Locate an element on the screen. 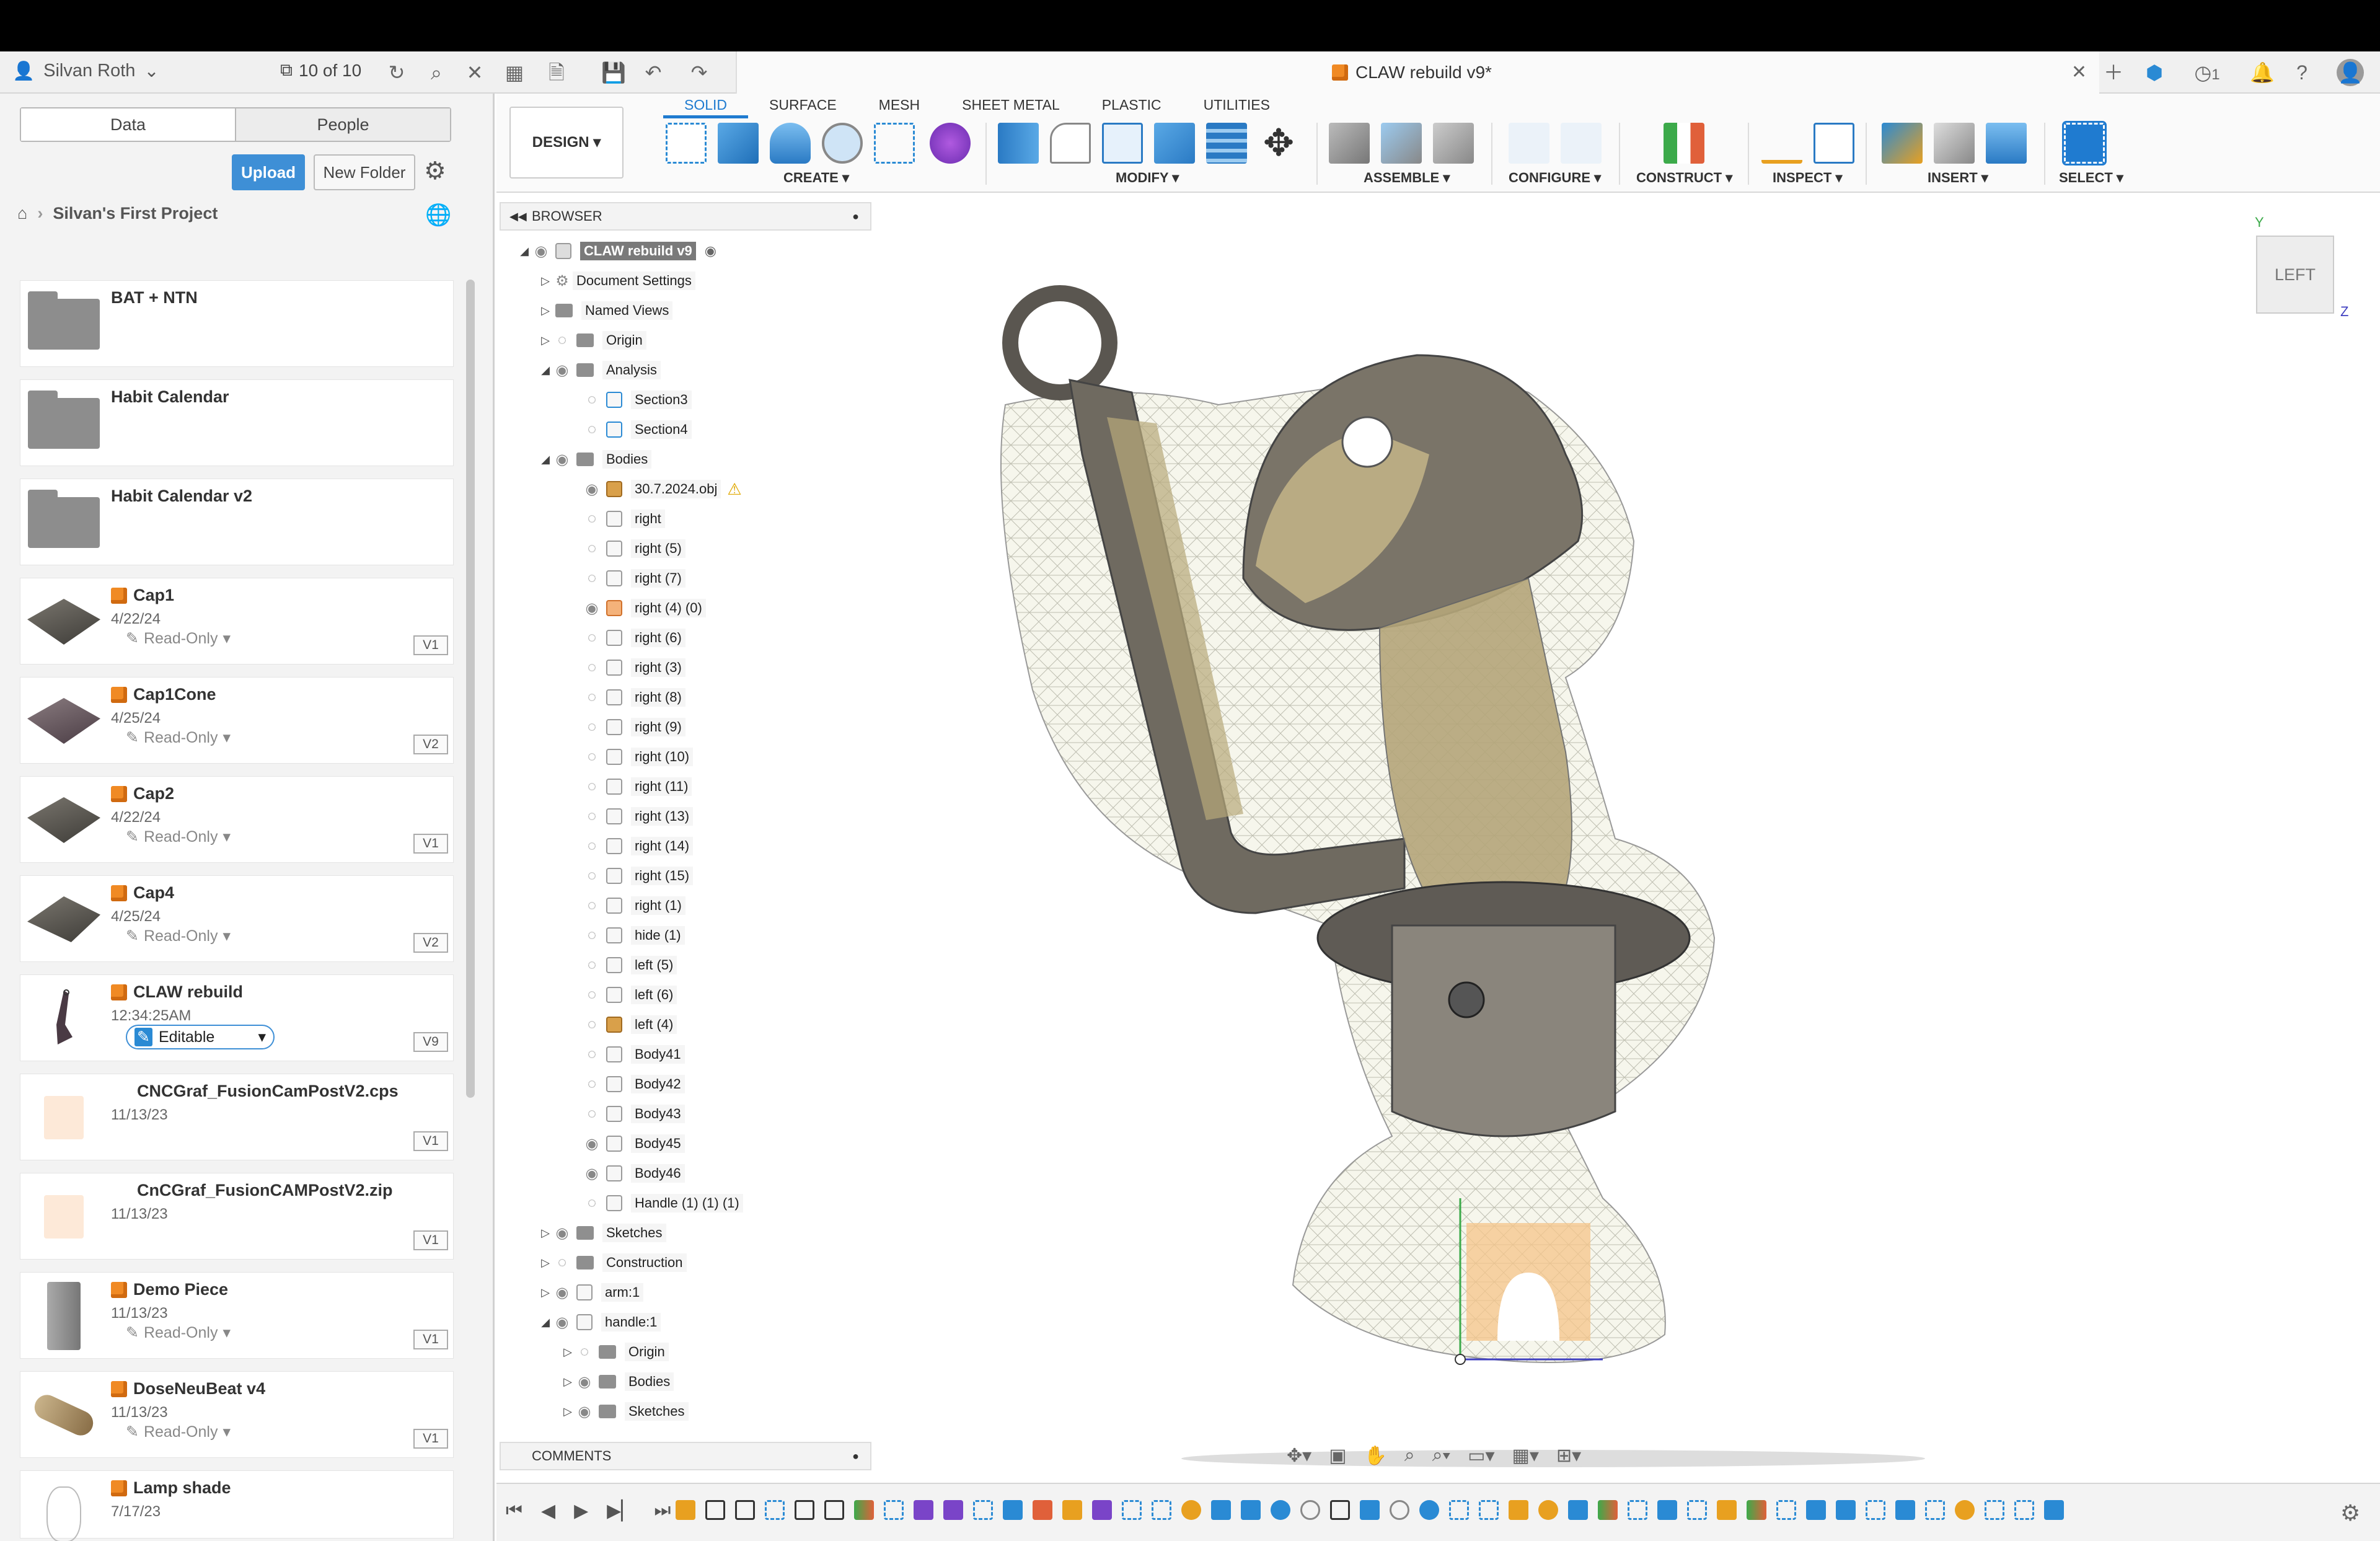 Image resolution: width=2380 pixels, height=1541 pixels. tab-plastic: PLASTIC is located at coordinates (1132, 106).